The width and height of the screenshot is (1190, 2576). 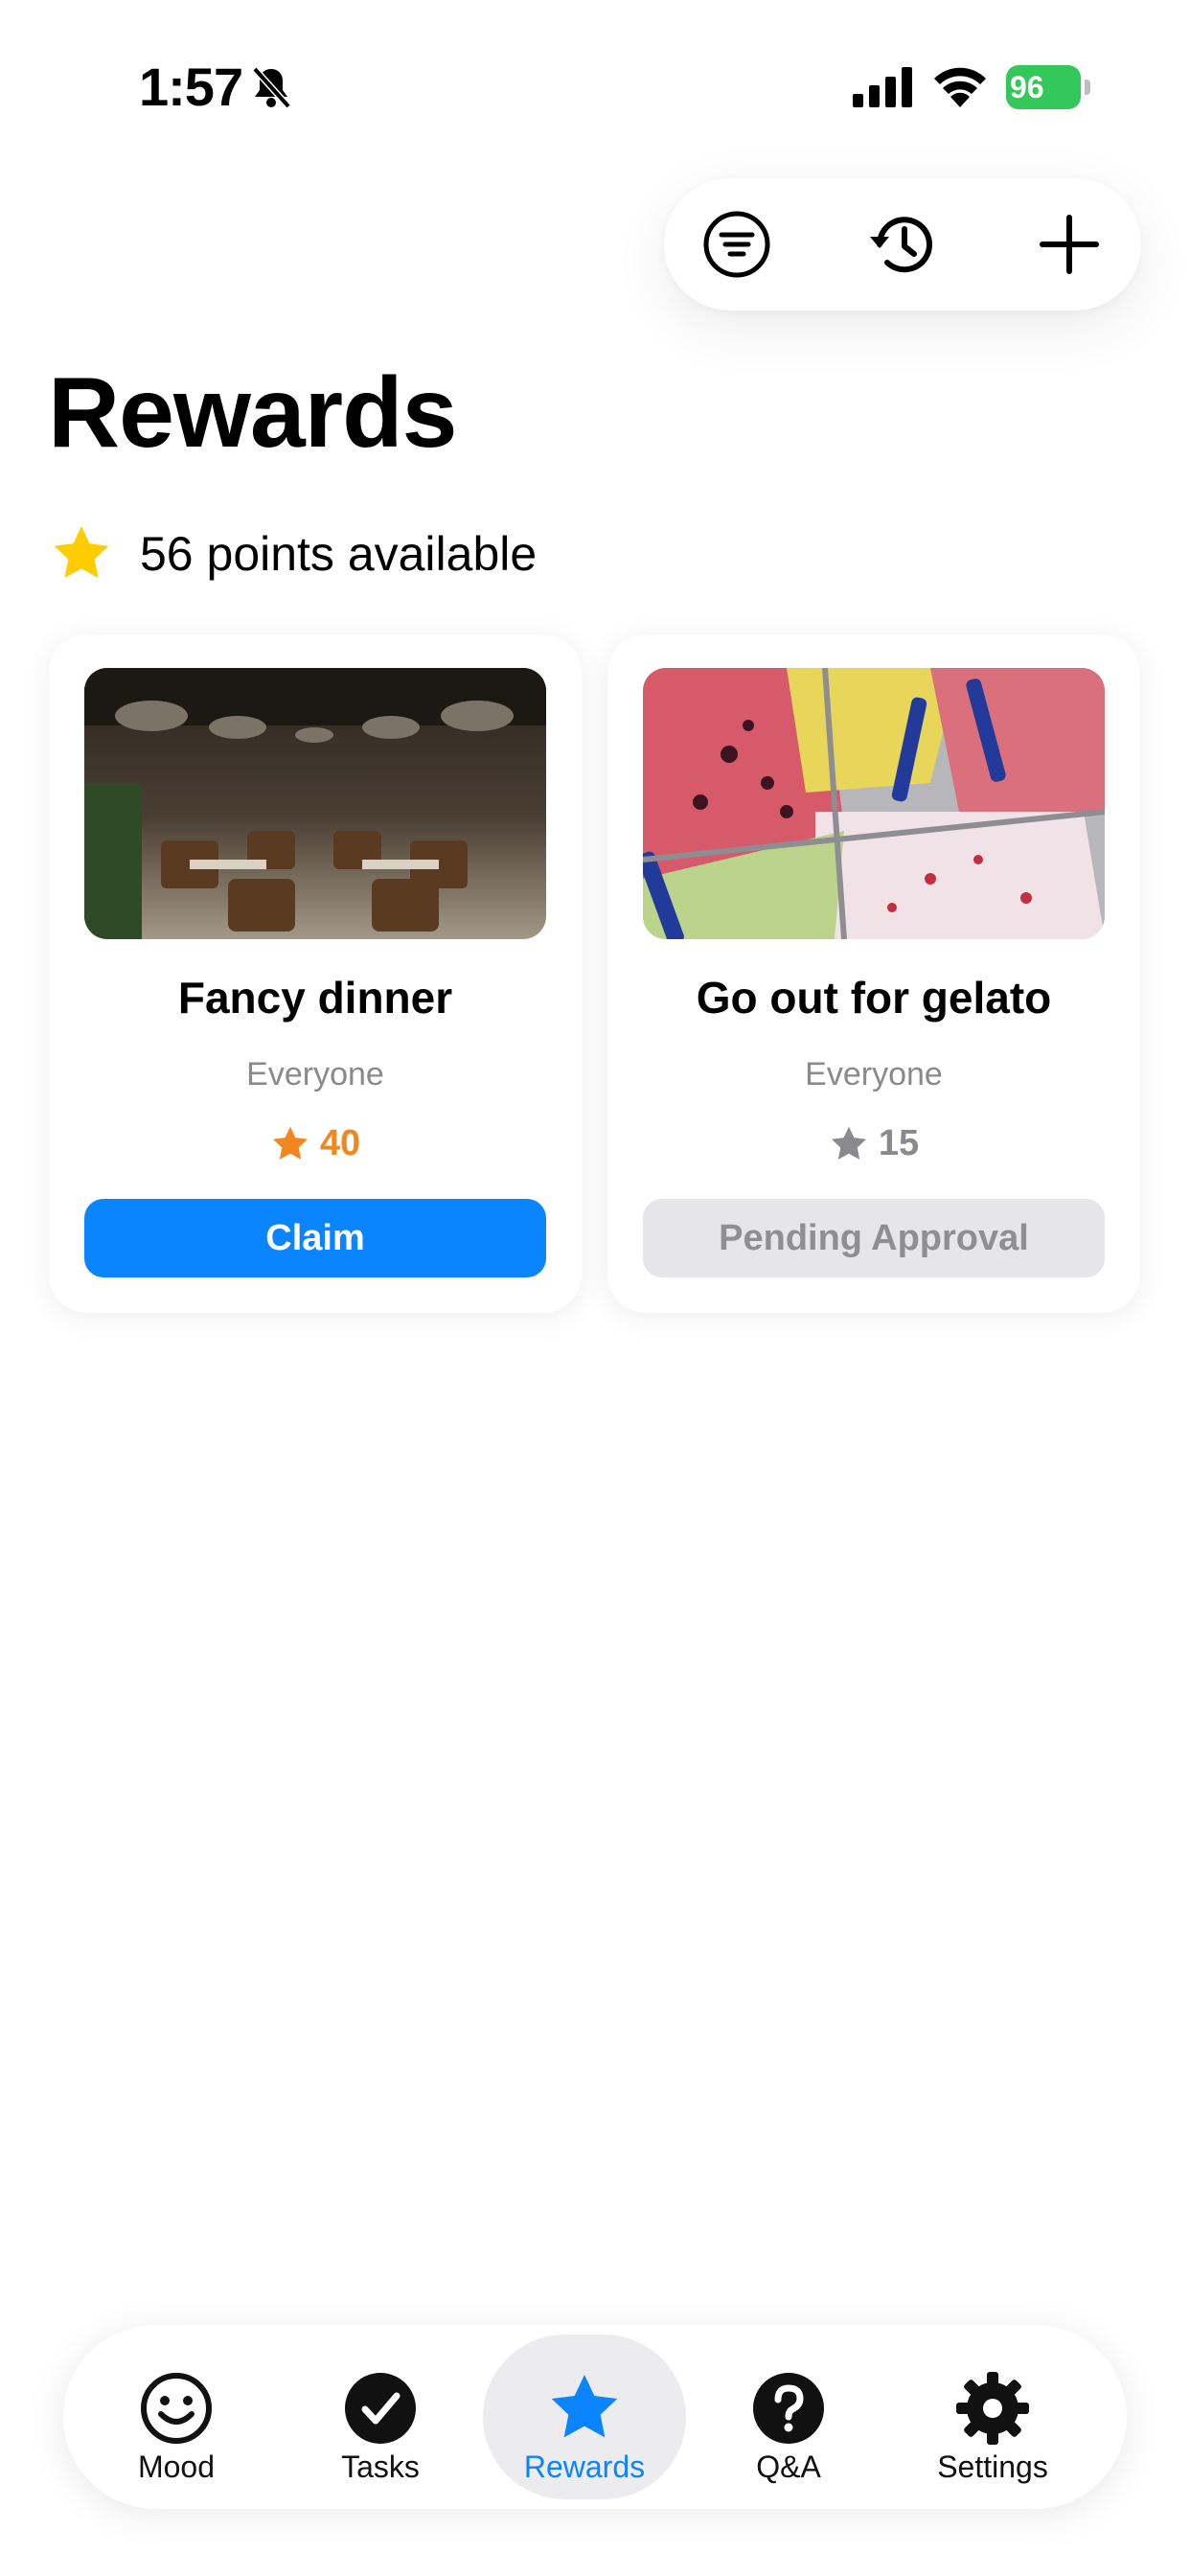 I want to click on top-toolbar, so click(x=903, y=244).